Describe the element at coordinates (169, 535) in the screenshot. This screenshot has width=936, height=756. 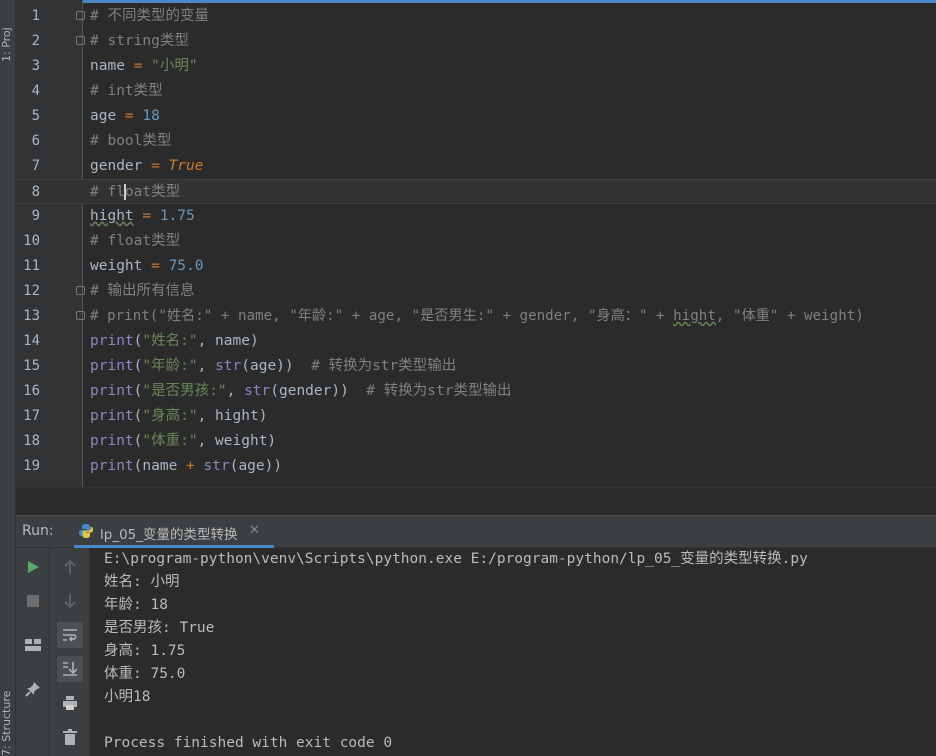
I see `run-tab-label: lp_05_变量的类型转换` at that location.